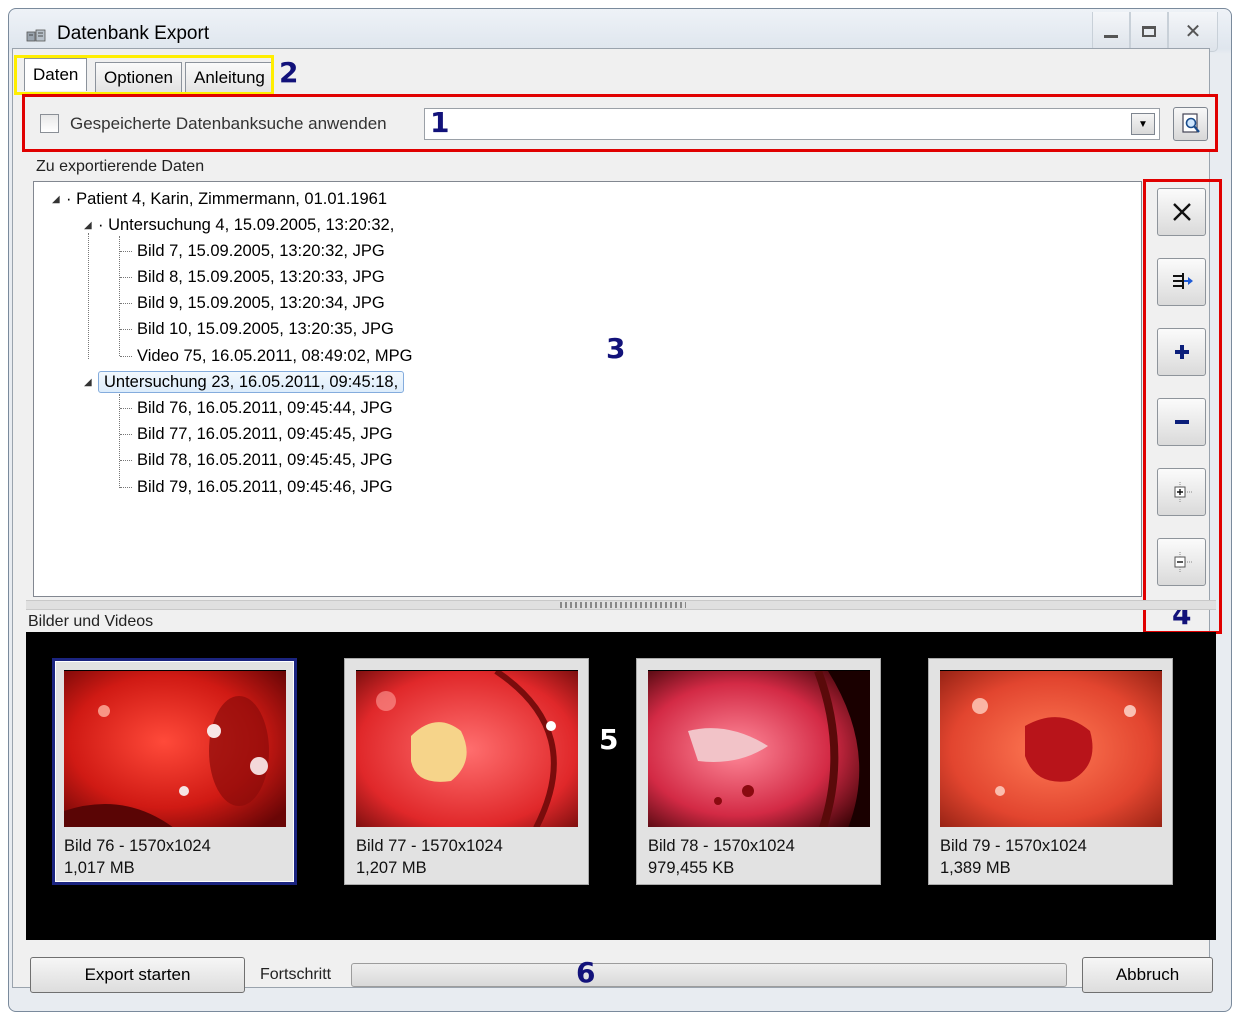 This screenshot has width=1235, height=1015. What do you see at coordinates (99, 868) in the screenshot?
I see `thumbnail-size: 1,017 MB` at bounding box center [99, 868].